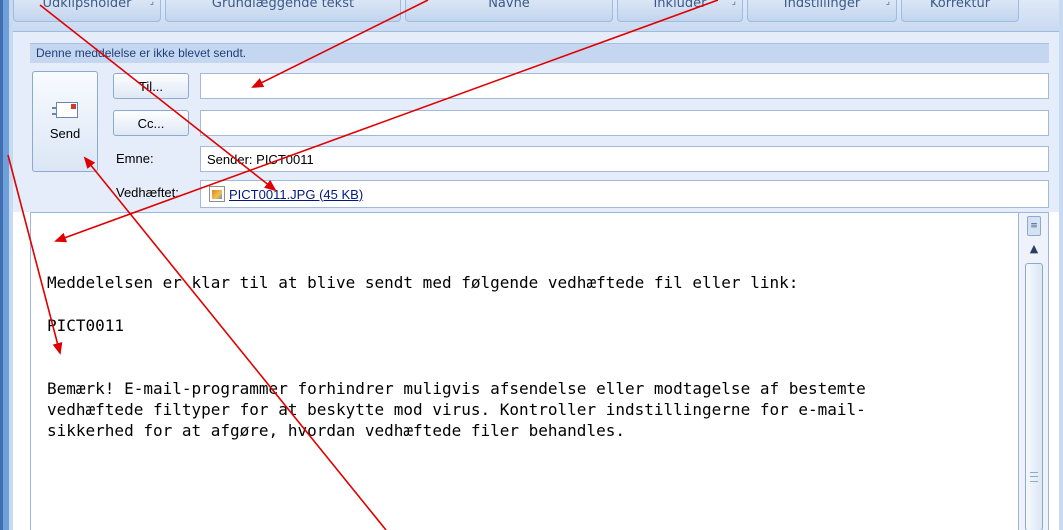 The image size is (1063, 530). I want to click on ribbon-group-label: Grundlæggende tekst, so click(283, 5).